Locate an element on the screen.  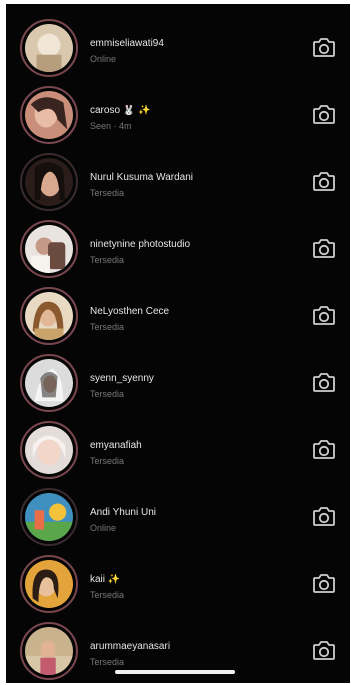
conversation-name: Andi Yhuni Uni is located at coordinates (123, 512).